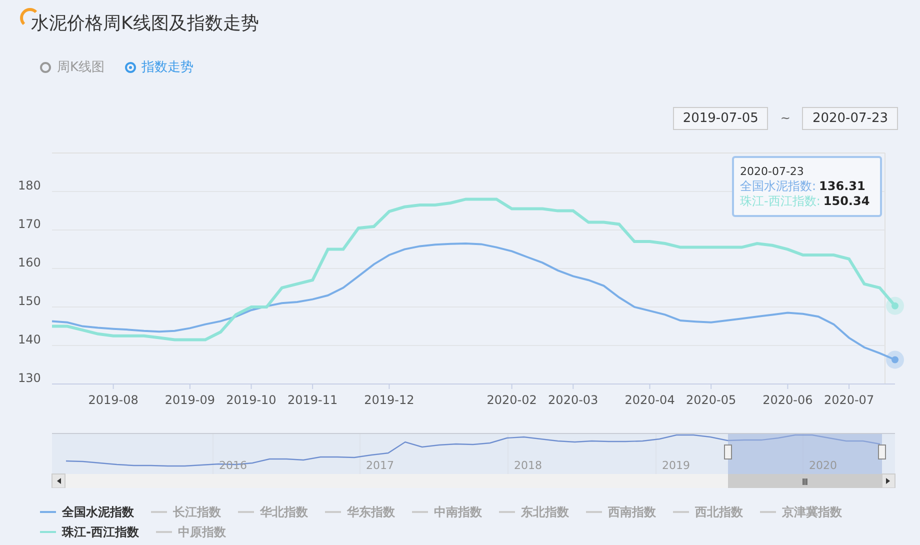 The height and width of the screenshot is (545, 920). I want to click on legend-item: 京津冀指数, so click(801, 512).